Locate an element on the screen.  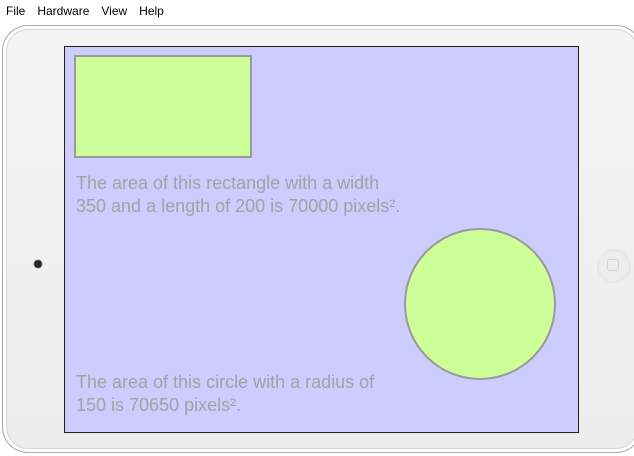
menu-bar: File Hardware View Help is located at coordinates (317, 11).